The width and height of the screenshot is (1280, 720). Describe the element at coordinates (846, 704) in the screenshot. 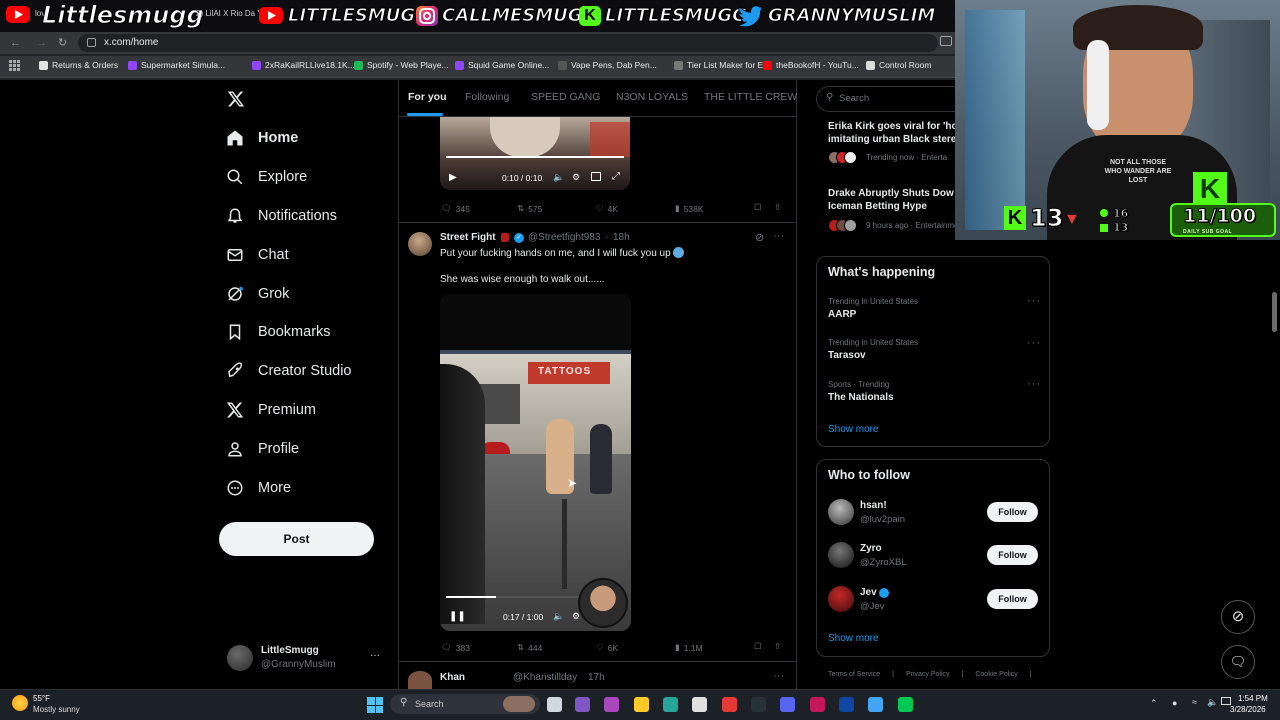

I see `photoshop-icon` at that location.